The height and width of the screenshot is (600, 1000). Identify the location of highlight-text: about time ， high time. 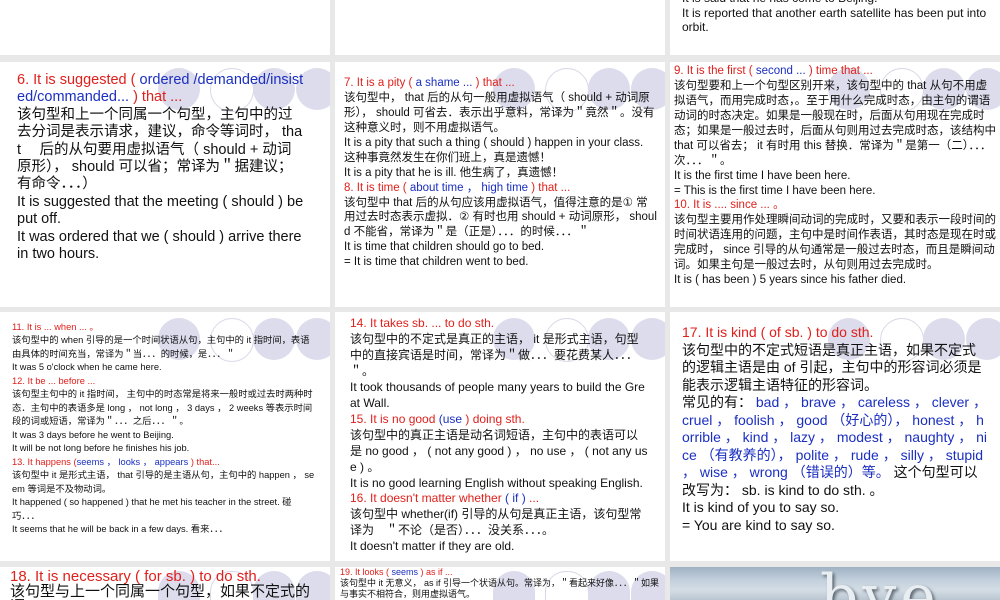
(470, 187).